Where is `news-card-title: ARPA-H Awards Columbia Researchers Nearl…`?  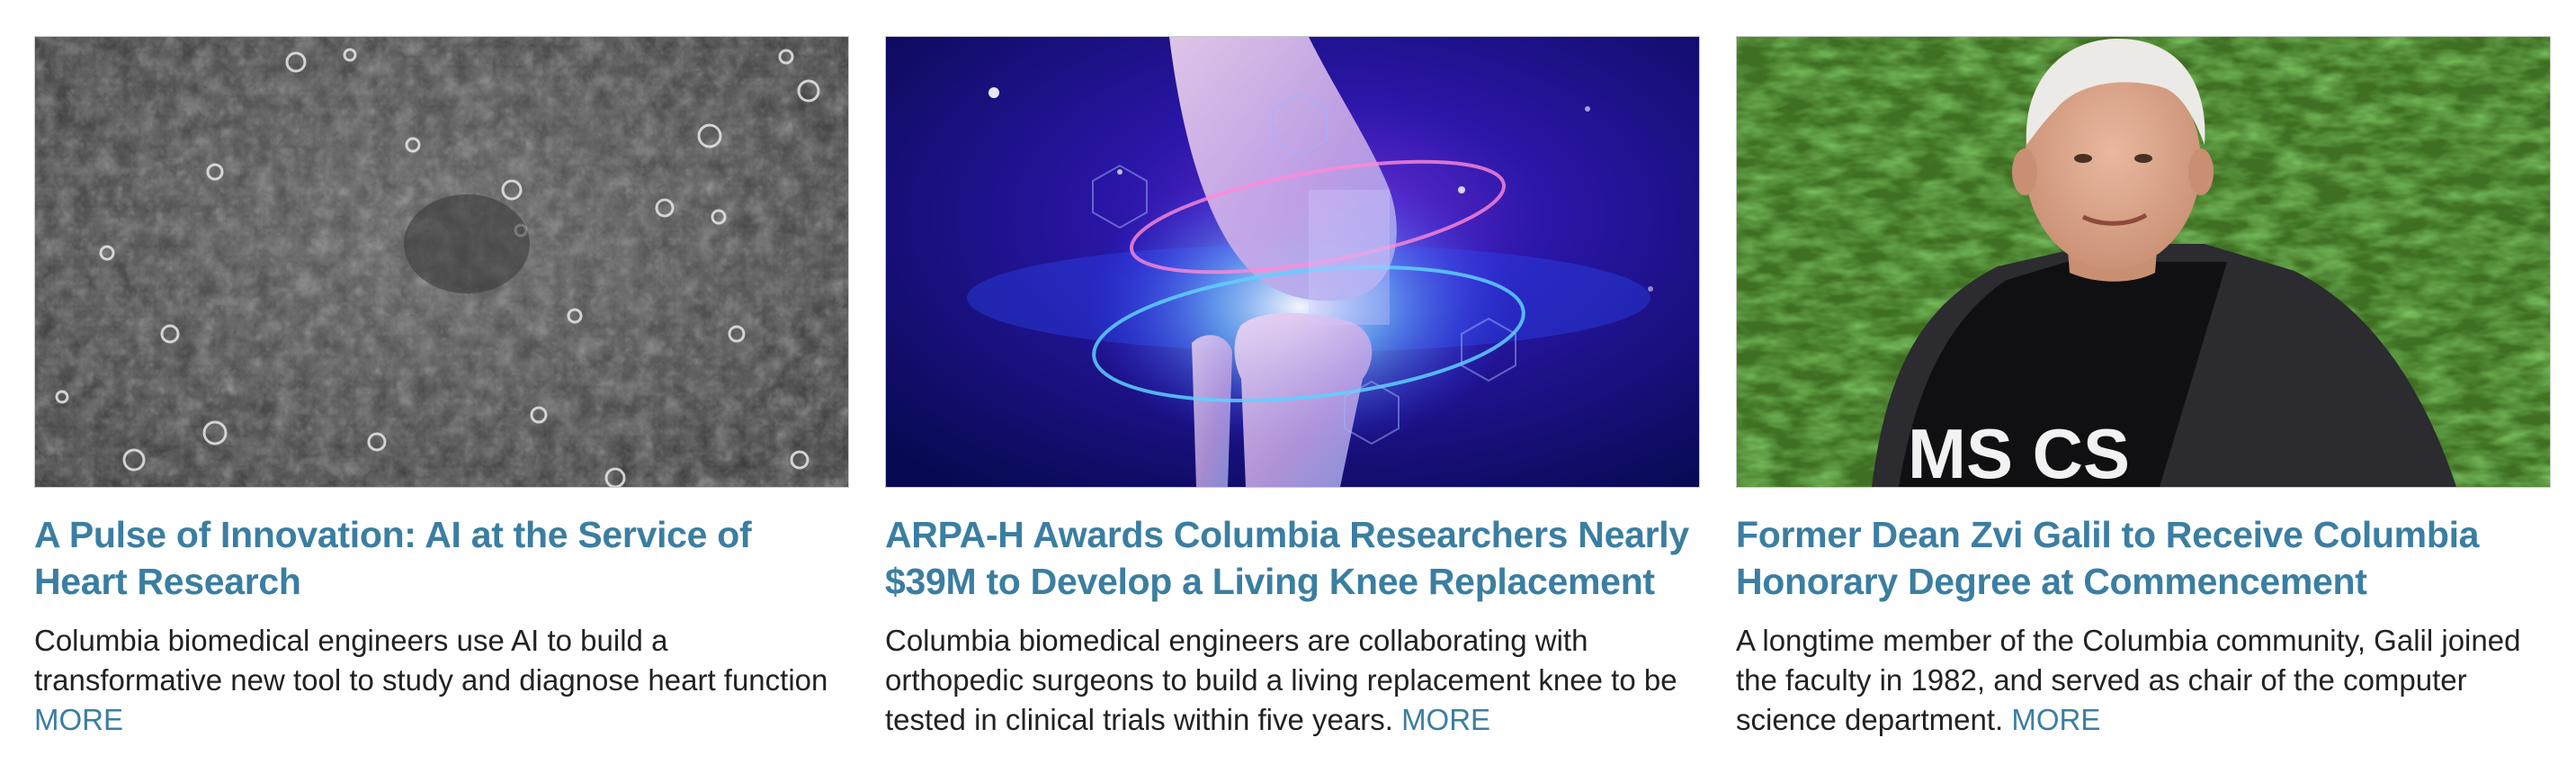 news-card-title: ARPA-H Awards Columbia Researchers Nearl… is located at coordinates (1292, 558).